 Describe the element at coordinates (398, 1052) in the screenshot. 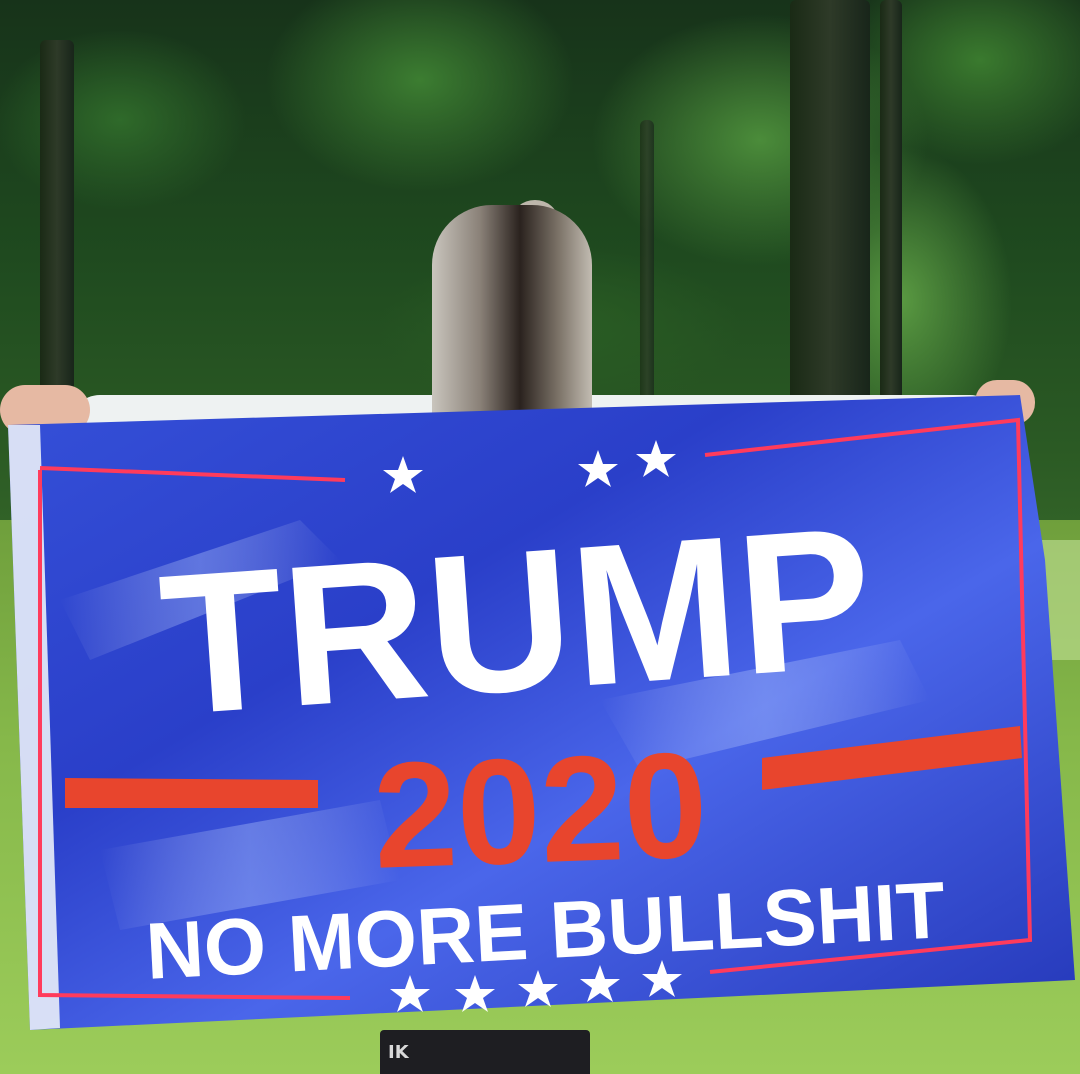

I see `pants-print-text: IK` at that location.